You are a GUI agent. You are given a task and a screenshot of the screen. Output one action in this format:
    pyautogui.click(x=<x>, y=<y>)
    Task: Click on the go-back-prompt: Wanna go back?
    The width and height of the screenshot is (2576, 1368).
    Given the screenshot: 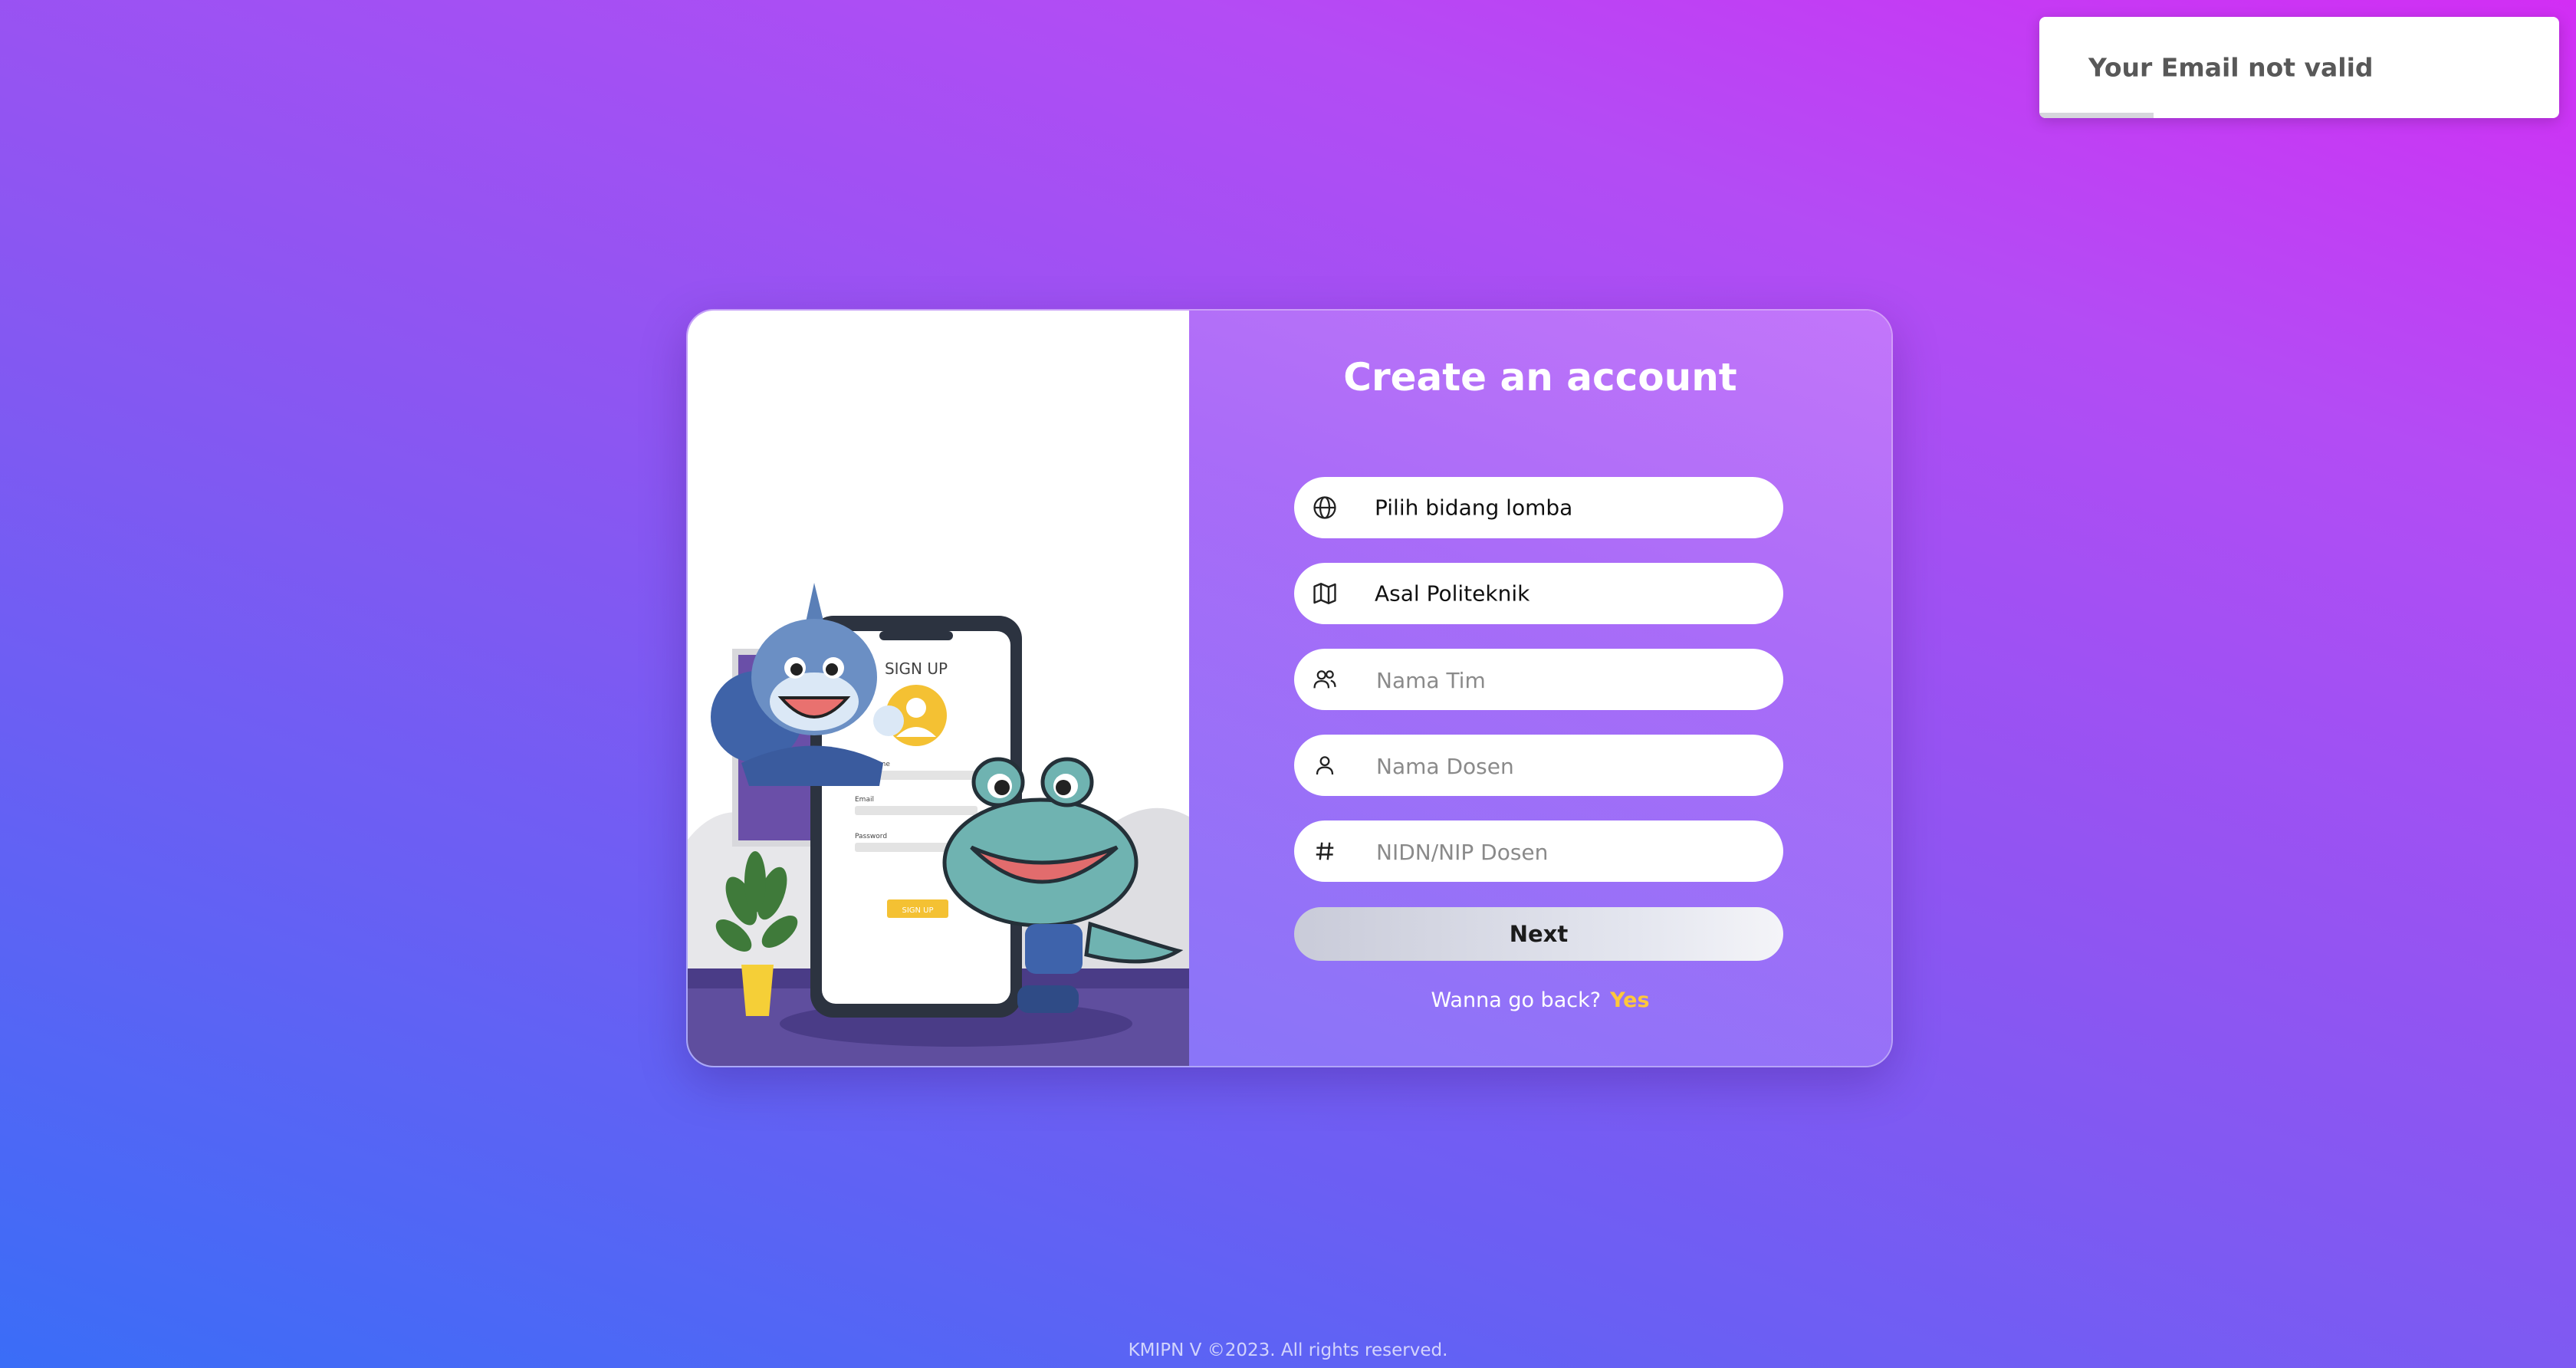 What is the action you would take?
    pyautogui.click(x=1516, y=1000)
    